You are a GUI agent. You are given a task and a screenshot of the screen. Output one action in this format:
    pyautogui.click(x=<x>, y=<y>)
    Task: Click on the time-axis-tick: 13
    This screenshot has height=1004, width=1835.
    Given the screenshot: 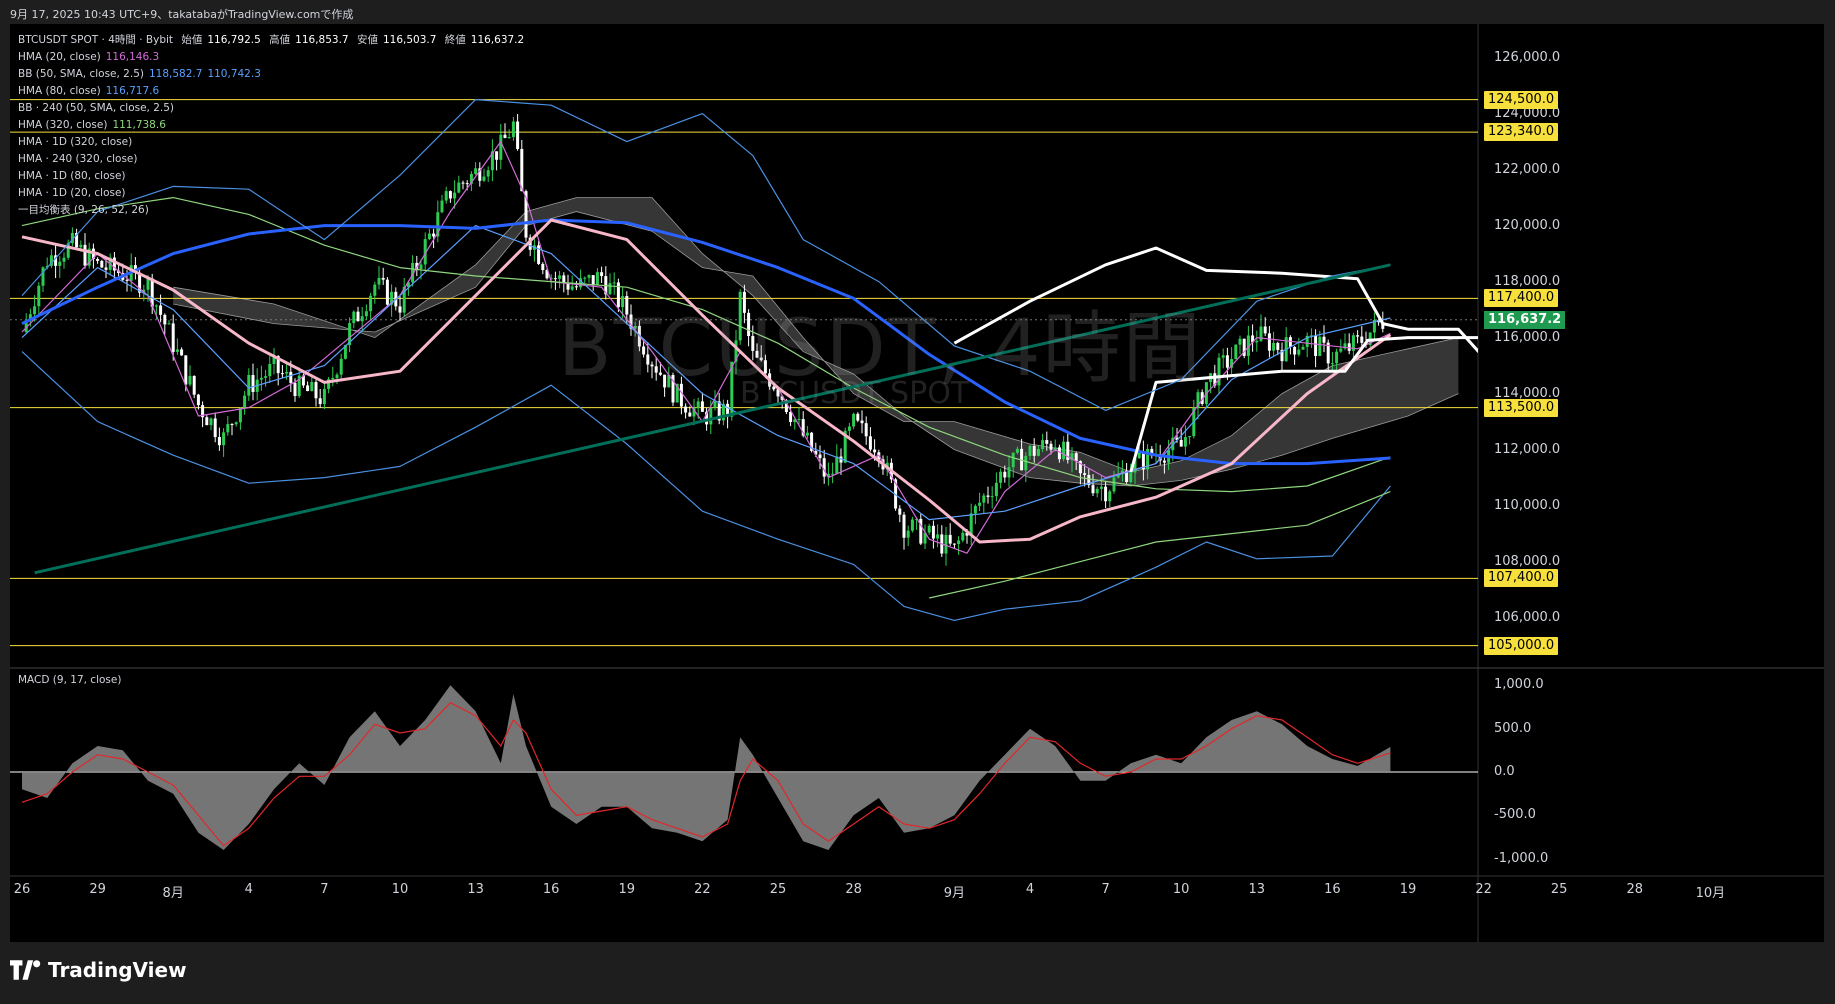 What is the action you would take?
    pyautogui.click(x=475, y=889)
    